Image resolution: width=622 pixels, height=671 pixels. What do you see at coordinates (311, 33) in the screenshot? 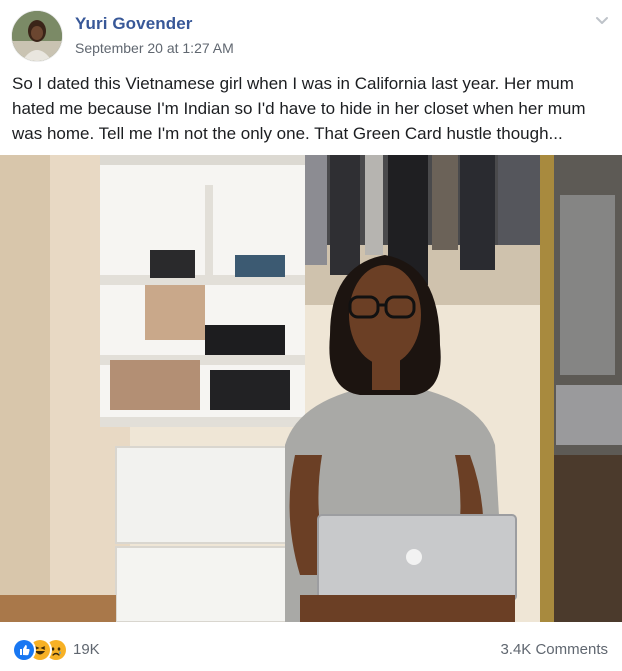
I see `post-header: Yuri Govender September 20 at 1:27 AM` at bounding box center [311, 33].